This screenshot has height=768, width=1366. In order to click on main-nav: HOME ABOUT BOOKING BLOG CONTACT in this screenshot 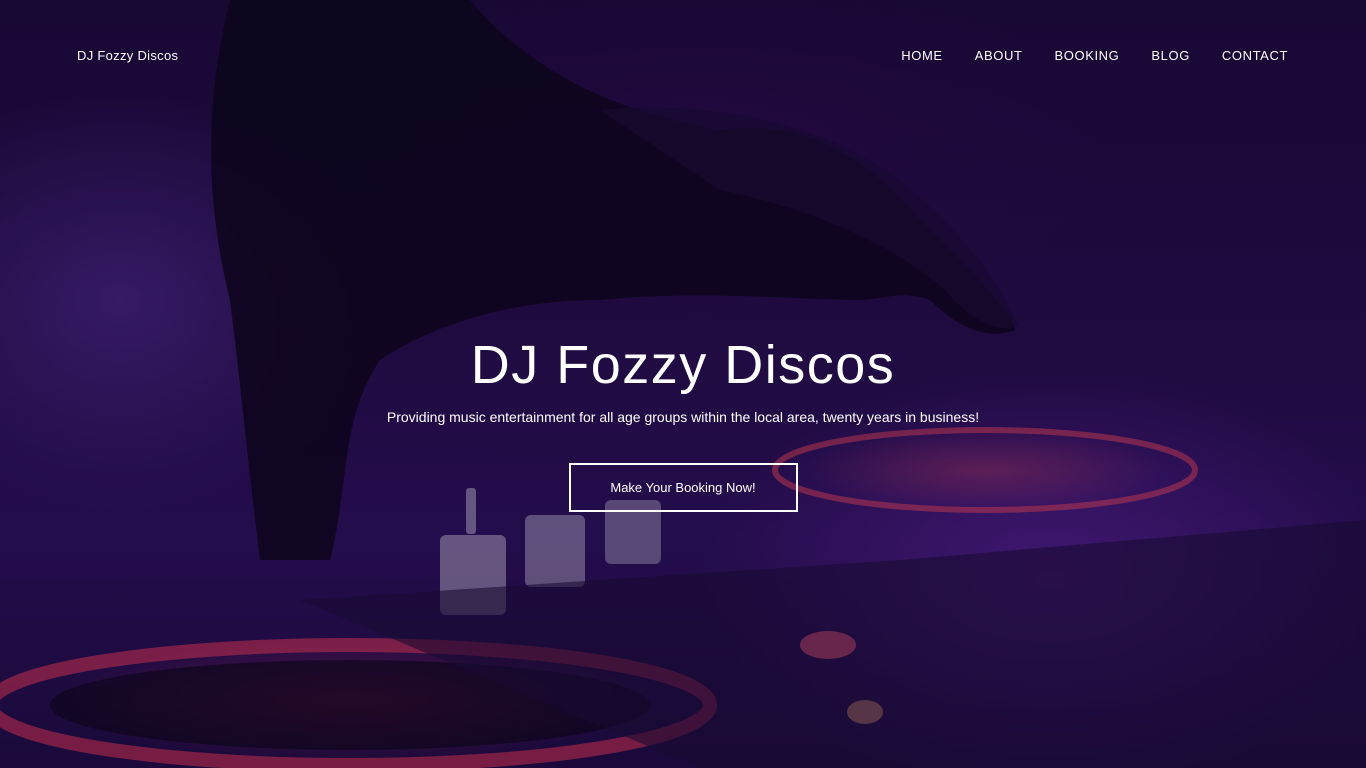, I will do `click(1094, 55)`.